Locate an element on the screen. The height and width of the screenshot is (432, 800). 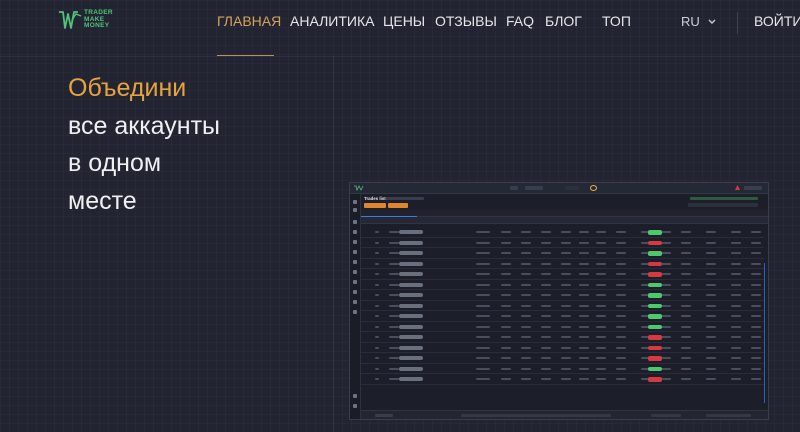
app-scrollbar is located at coordinates (764, 333).